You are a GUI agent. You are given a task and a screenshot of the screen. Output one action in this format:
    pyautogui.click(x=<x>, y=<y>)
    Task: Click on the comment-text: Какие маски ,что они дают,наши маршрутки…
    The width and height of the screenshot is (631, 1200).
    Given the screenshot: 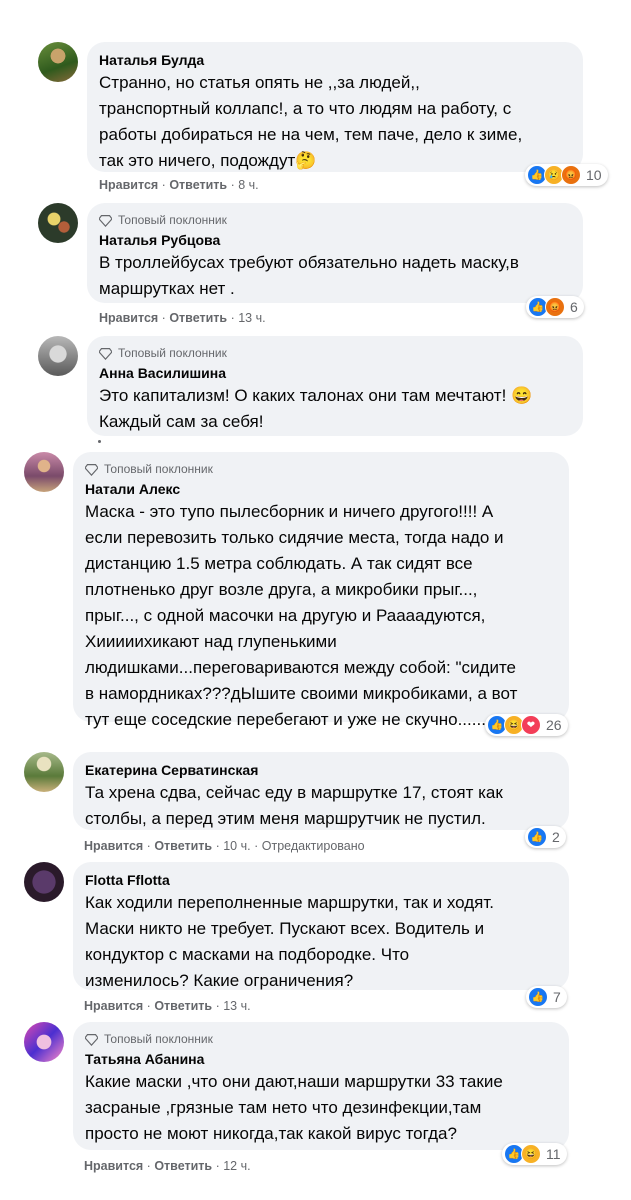 What is the action you would take?
    pyautogui.click(x=294, y=1107)
    